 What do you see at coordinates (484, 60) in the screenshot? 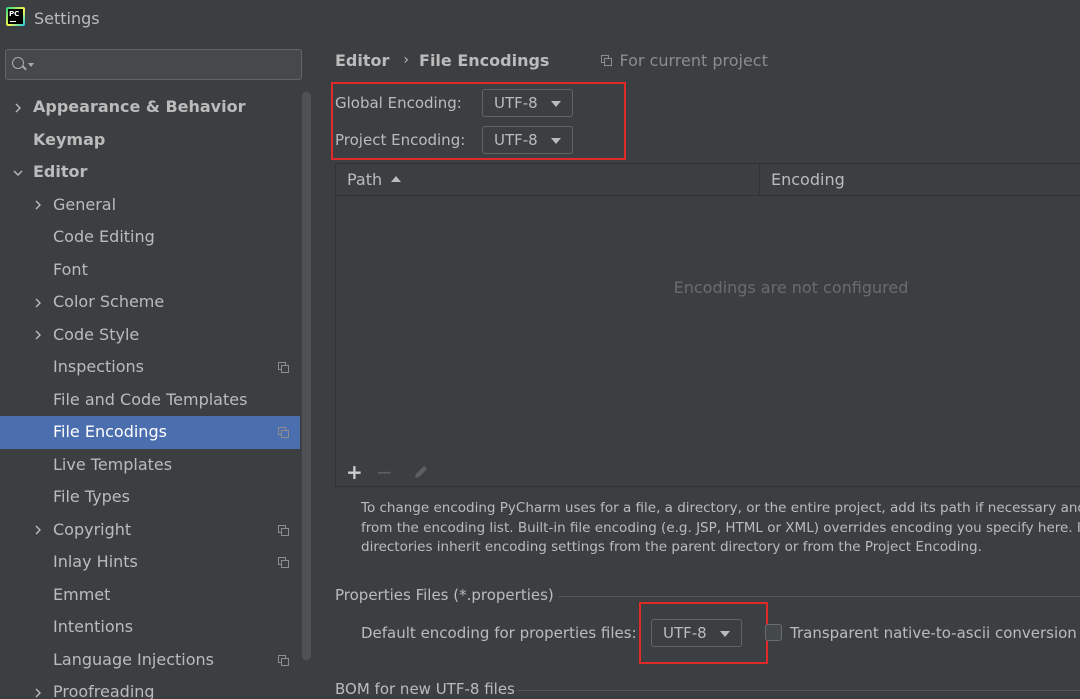
I see `breadcrumb-current: File Encodings` at bounding box center [484, 60].